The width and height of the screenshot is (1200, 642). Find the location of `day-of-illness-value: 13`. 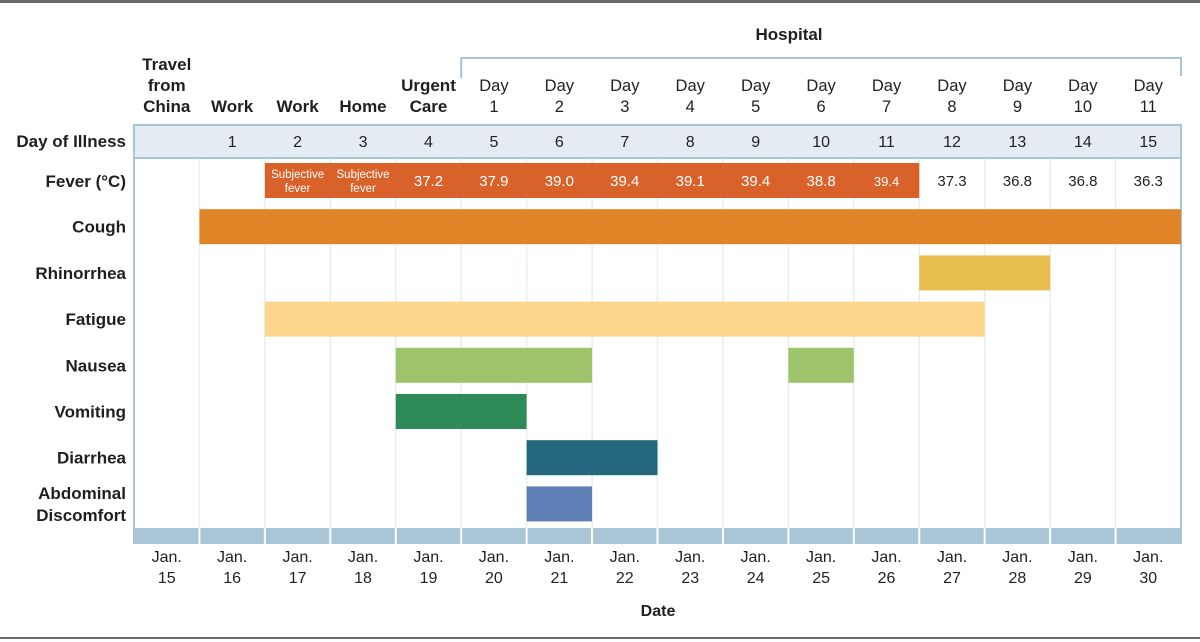

day-of-illness-value: 13 is located at coordinates (1018, 142).